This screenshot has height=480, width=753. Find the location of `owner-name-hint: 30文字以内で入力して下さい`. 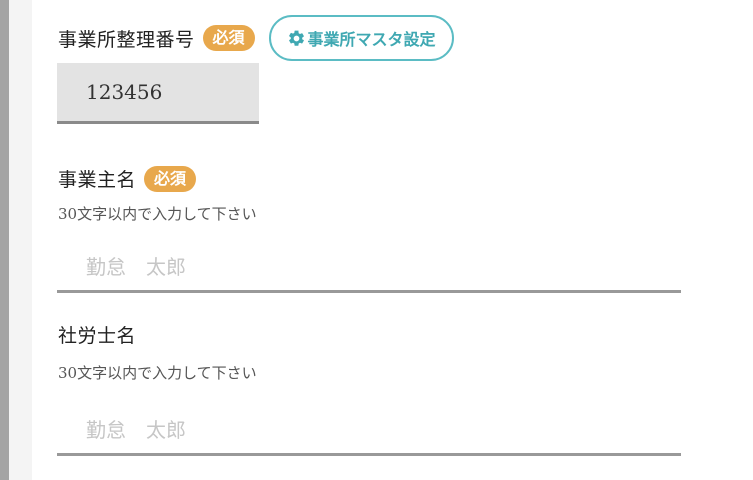

owner-name-hint: 30文字以内で入力して下さい is located at coordinates (157, 214).